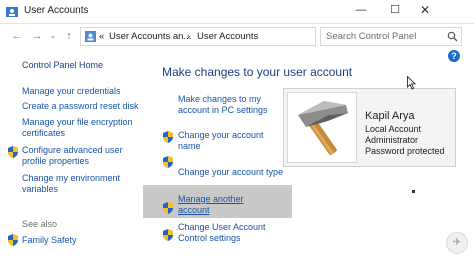 The height and width of the screenshot is (260, 474). I want to click on manage-credentials-link: Manage your credentials, so click(71, 91).